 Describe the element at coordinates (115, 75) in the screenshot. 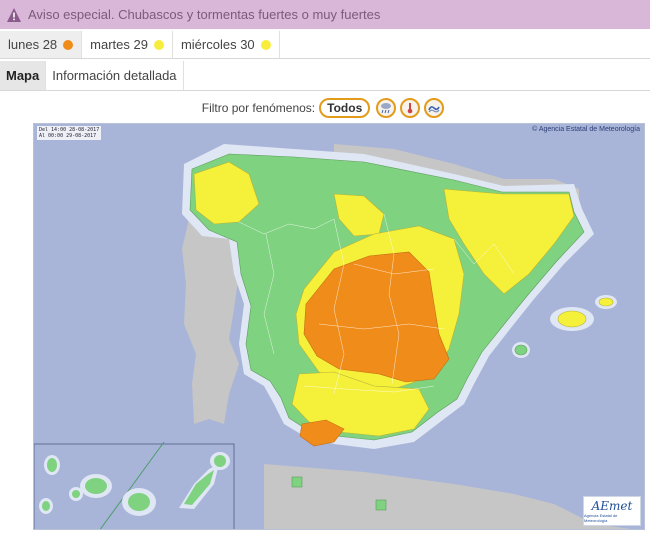

I see `tab-detailed-info: Información detallada` at that location.